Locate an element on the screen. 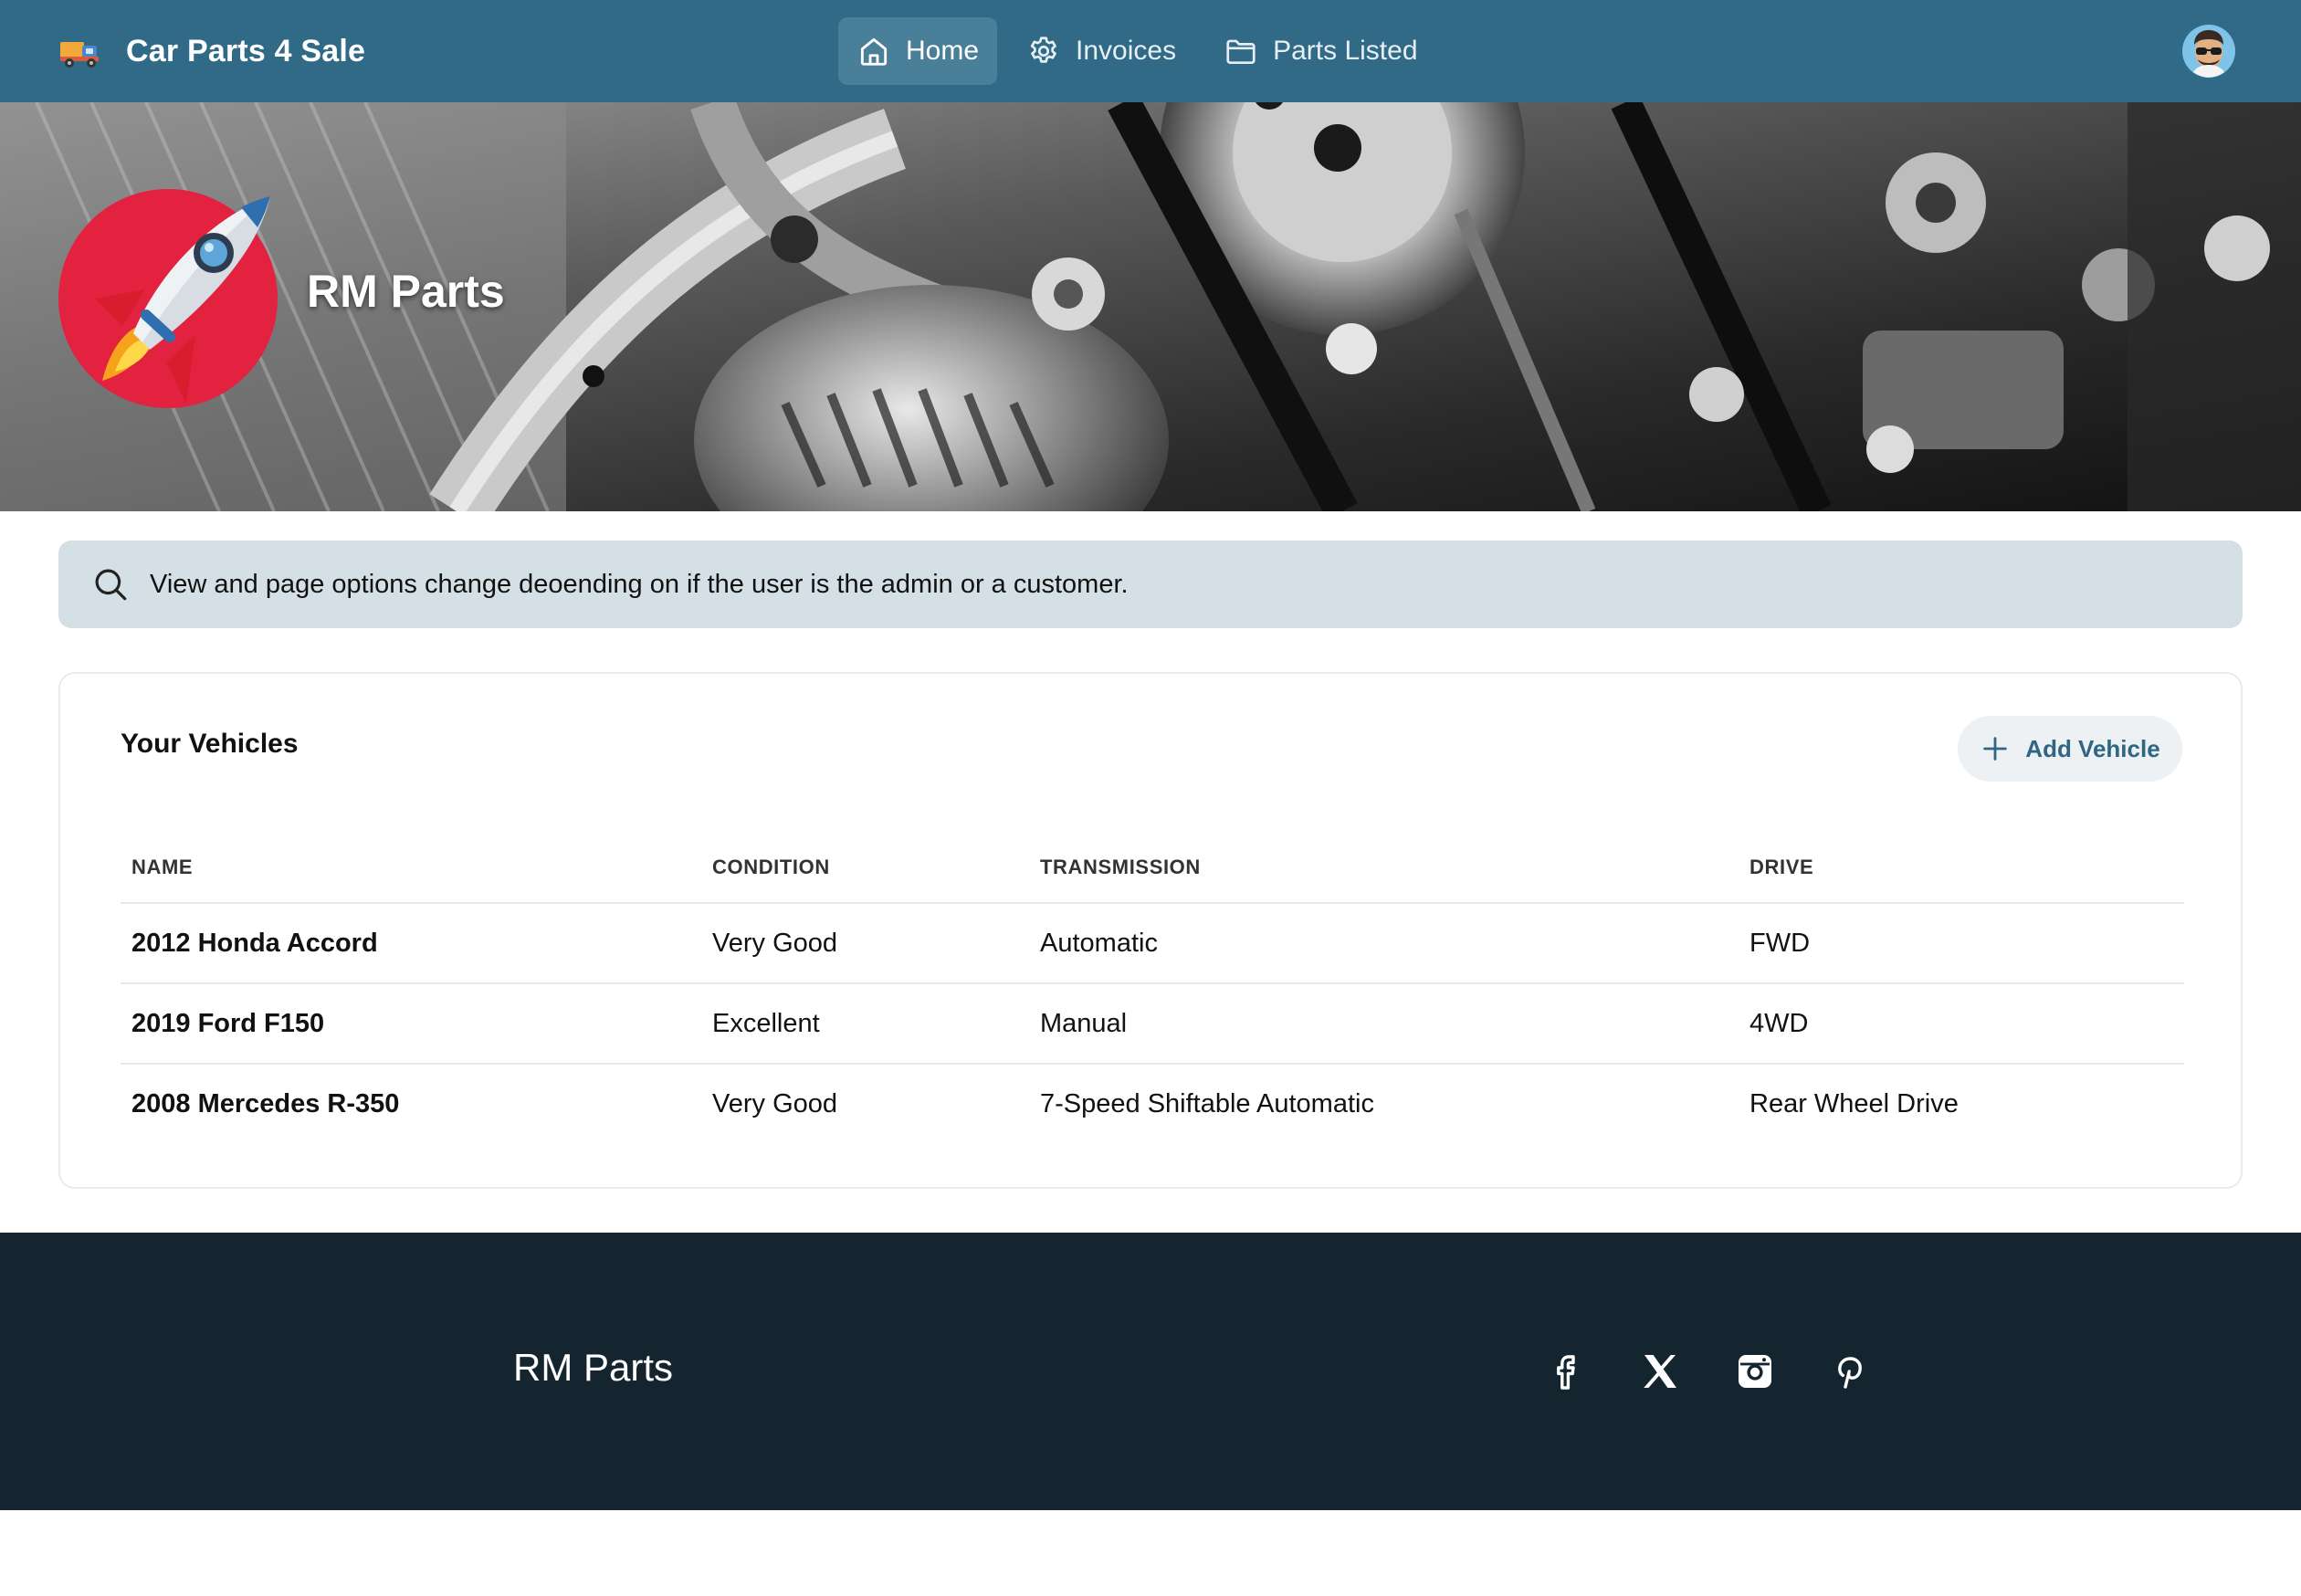 The height and width of the screenshot is (1596, 2301). nav-invoices-label: Invoices is located at coordinates (1126, 51).